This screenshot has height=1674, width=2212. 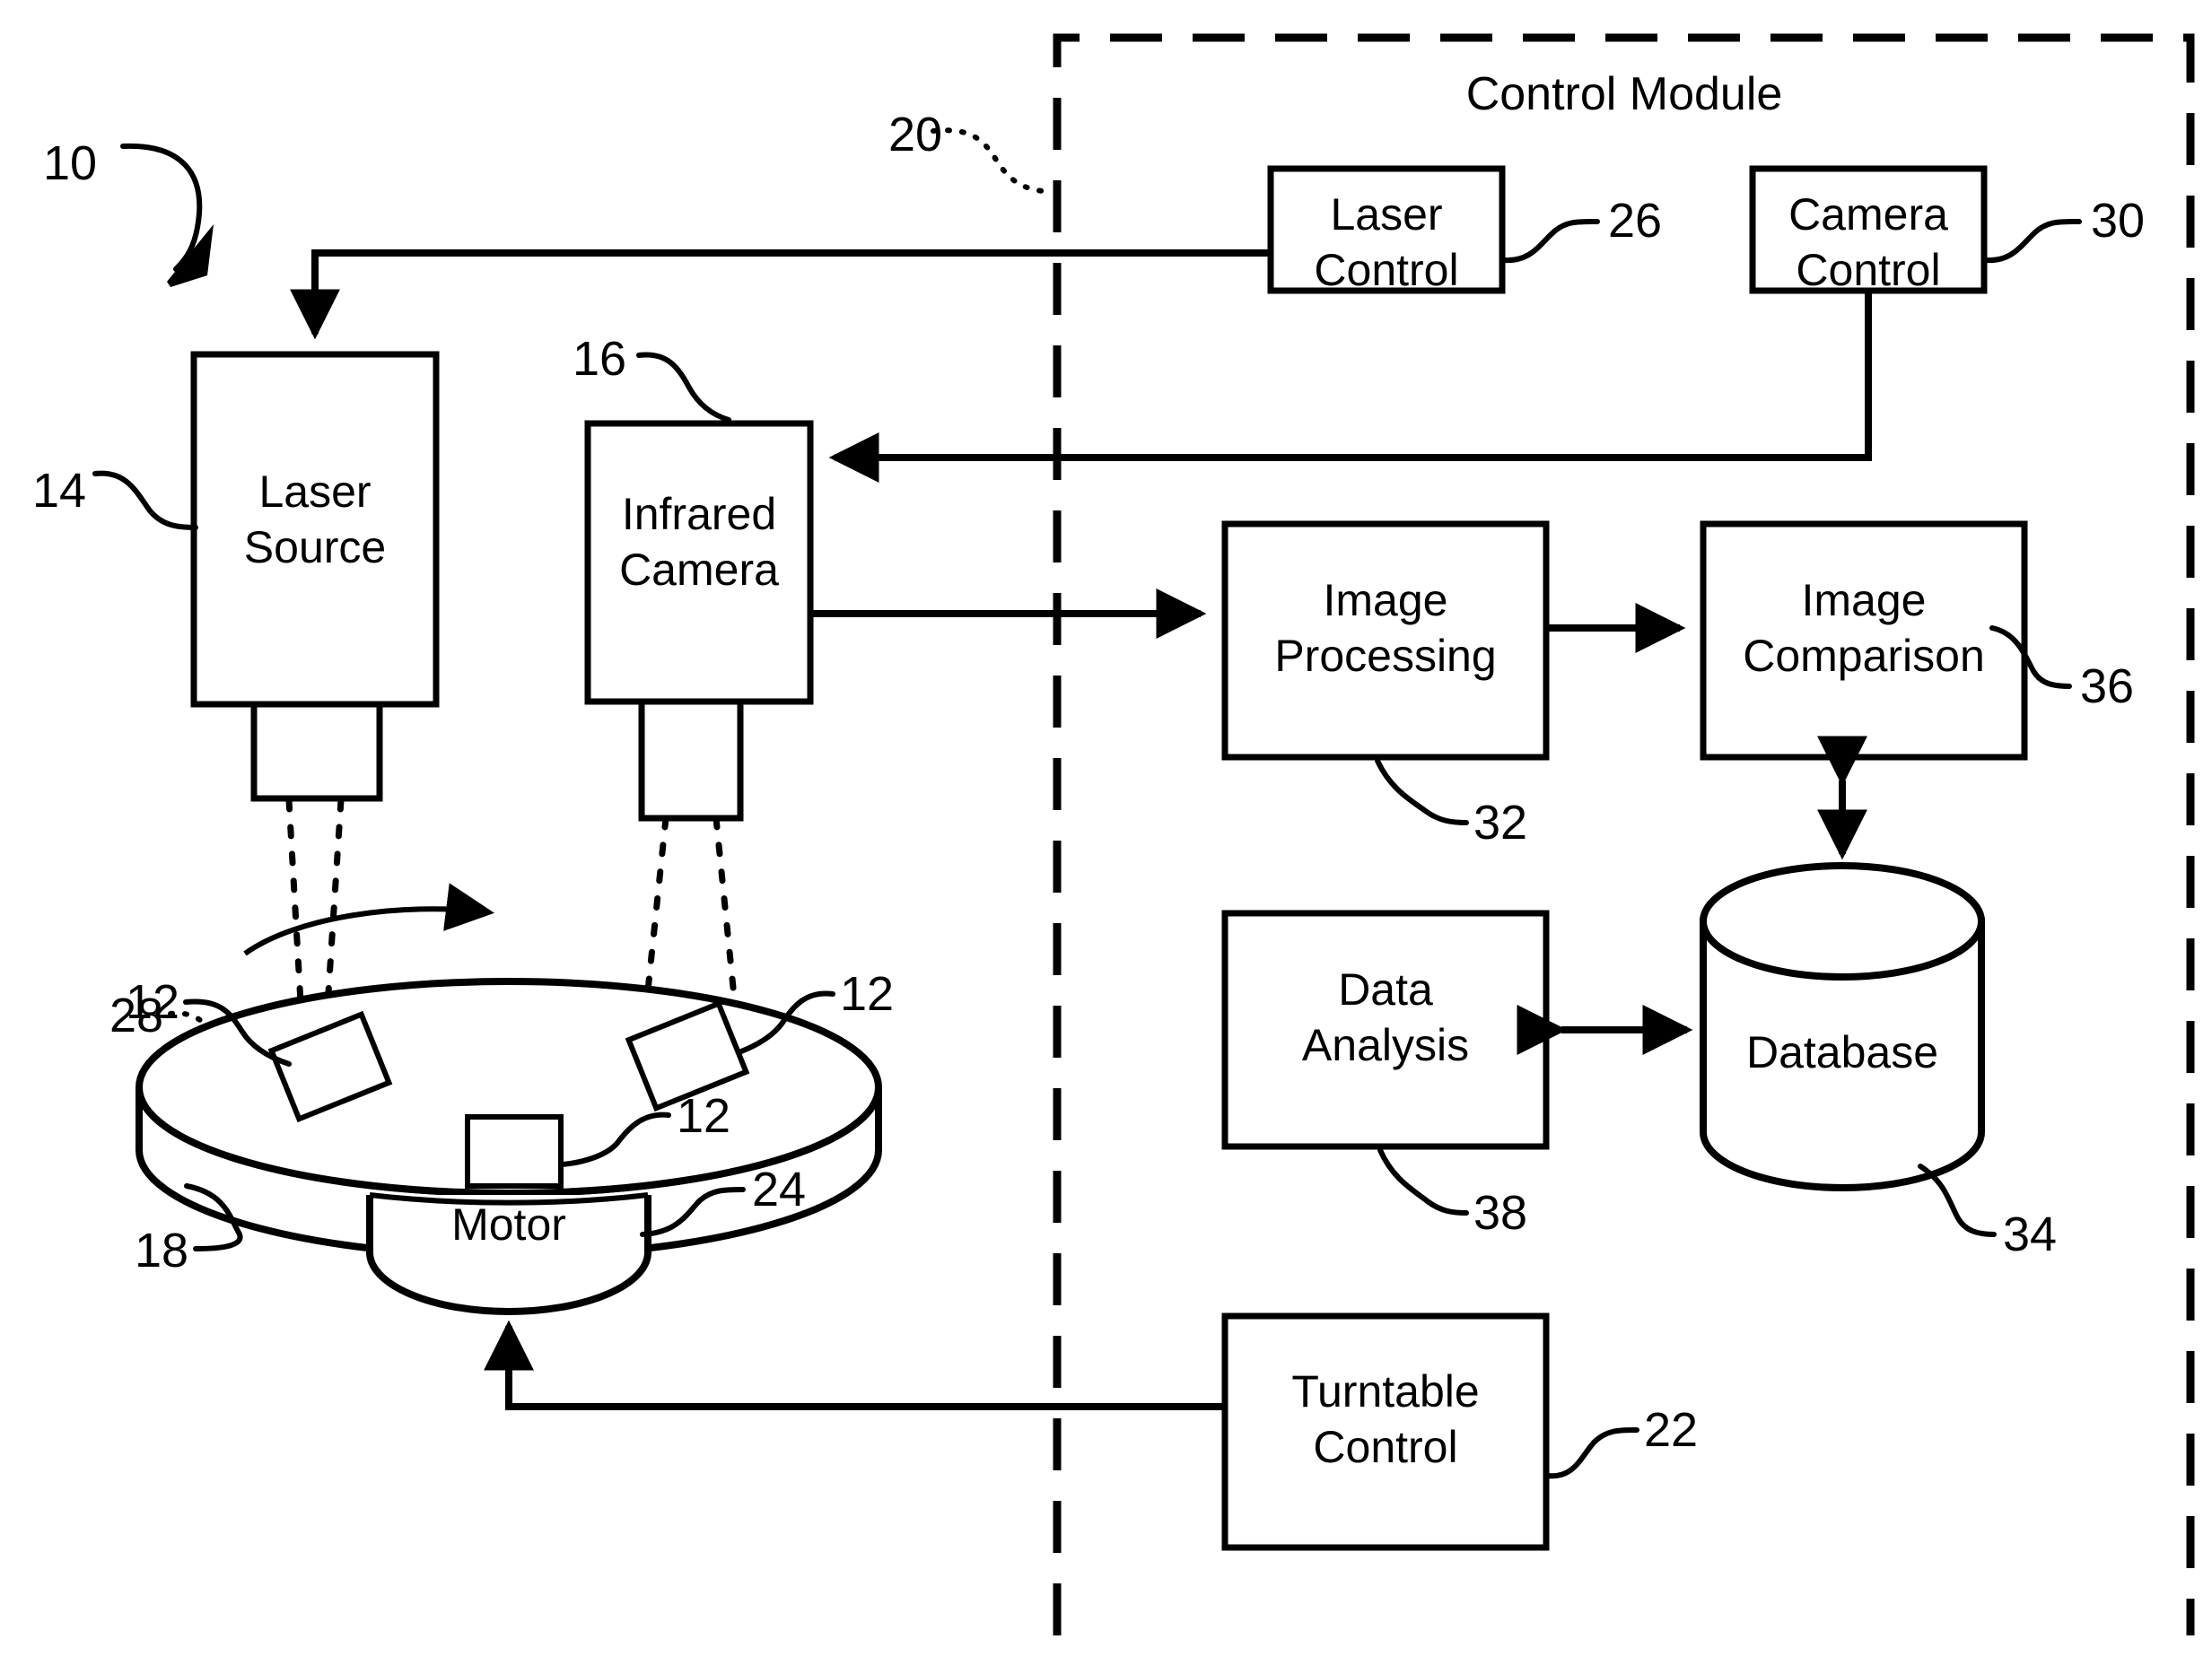 What do you see at coordinates (1868, 214) in the screenshot?
I see `camera-control-label-1: Camera` at bounding box center [1868, 214].